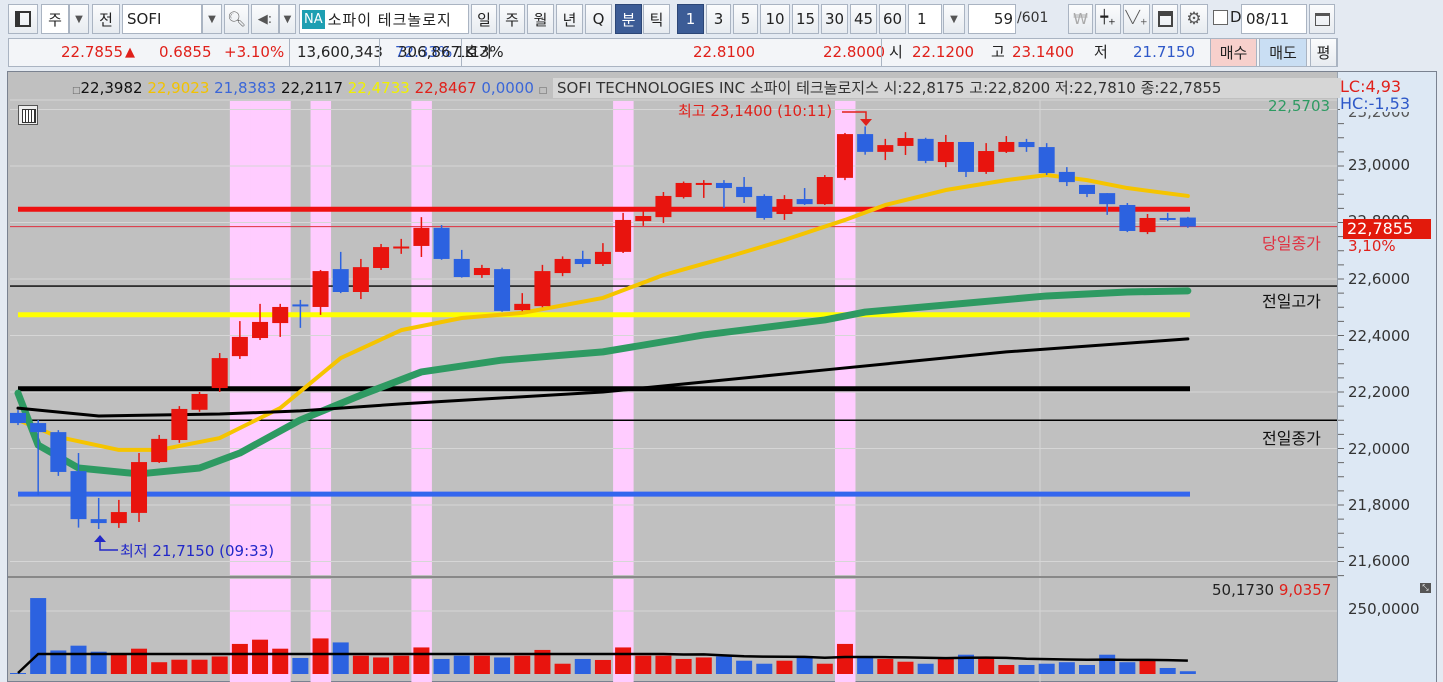  I want to click on table-toggle-button, so click(28, 115).